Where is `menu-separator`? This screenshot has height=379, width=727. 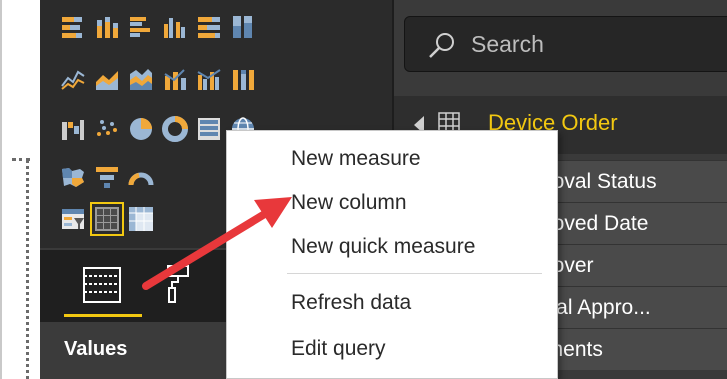 menu-separator is located at coordinates (414, 273).